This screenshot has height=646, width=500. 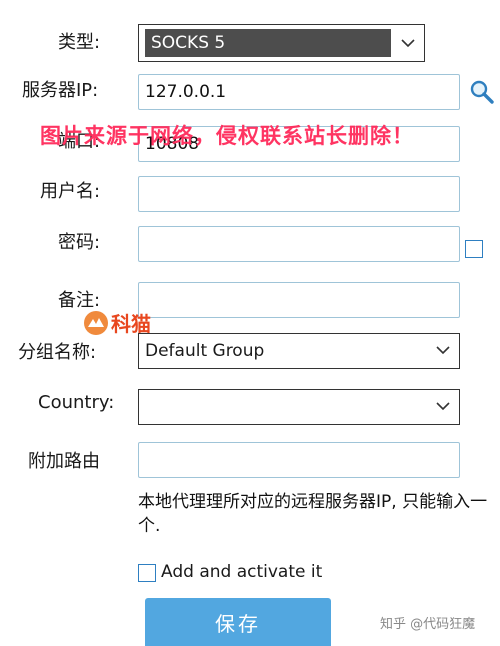 I want to click on group-select: Default Group, so click(x=299, y=351).